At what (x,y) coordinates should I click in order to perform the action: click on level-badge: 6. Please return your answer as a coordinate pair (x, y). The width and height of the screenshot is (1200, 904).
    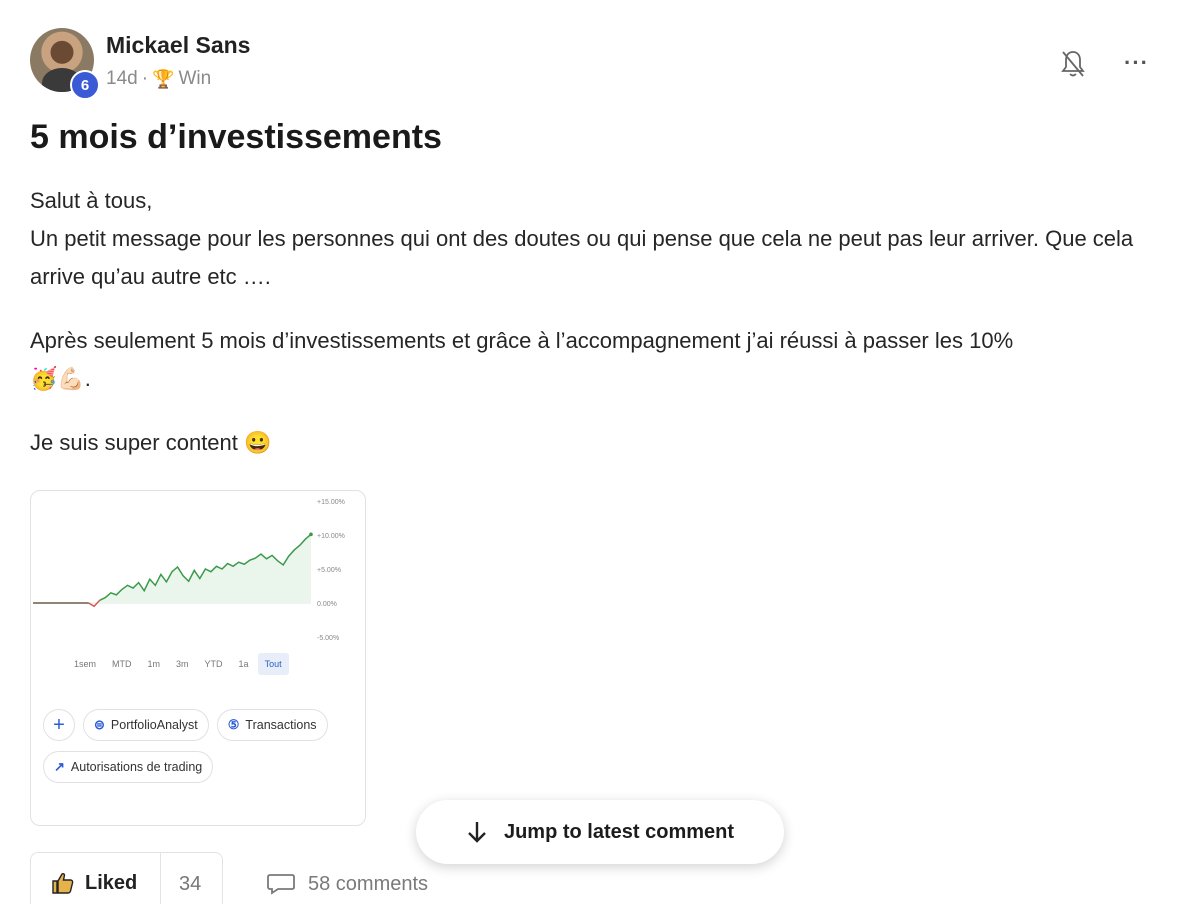
    Looking at the image, I should click on (85, 85).